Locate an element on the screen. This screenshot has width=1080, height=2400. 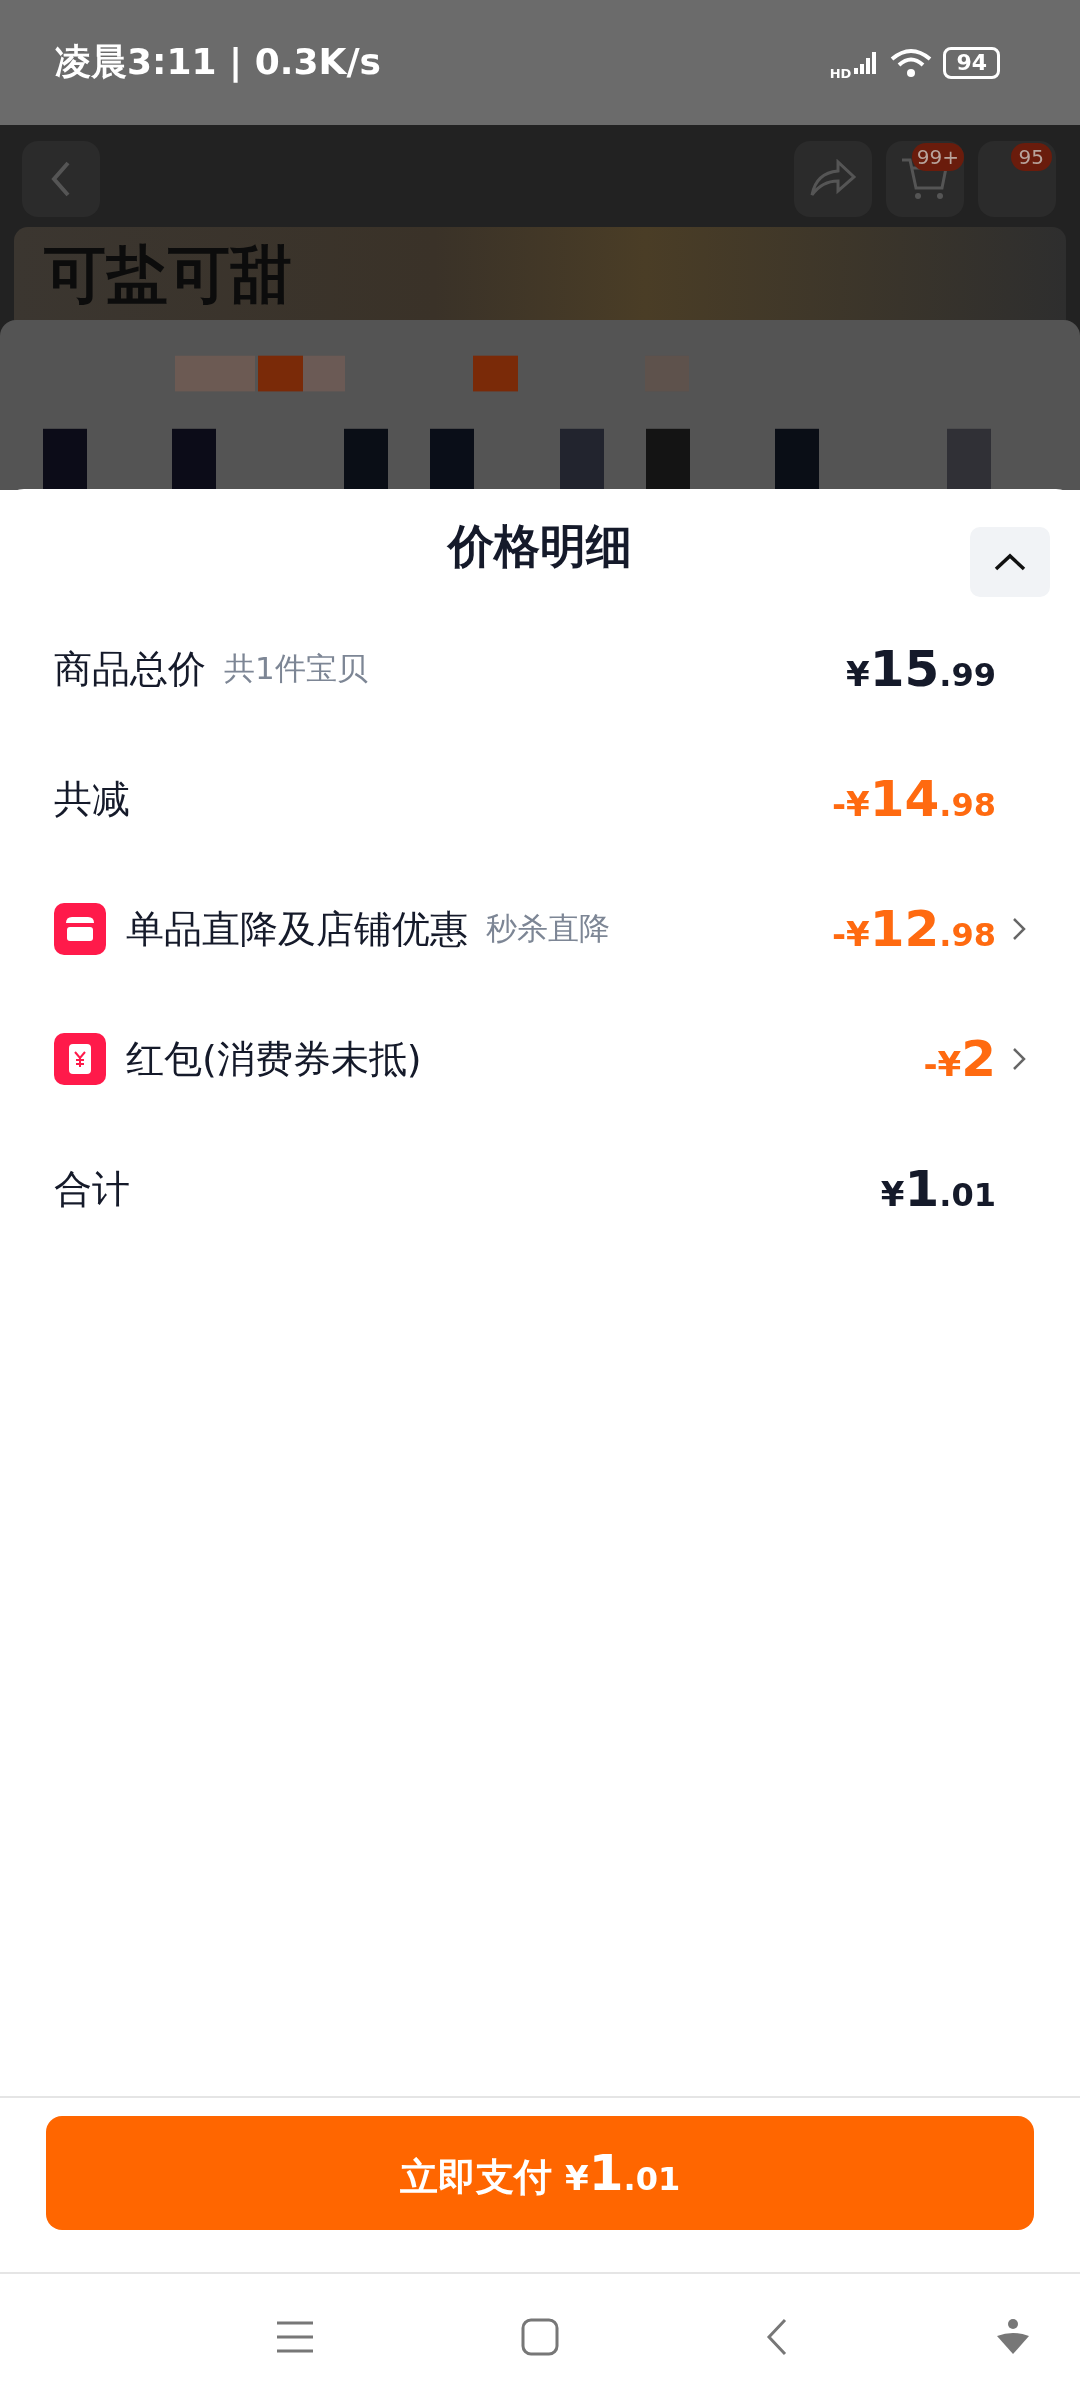
network-label: HD is located at coordinates (840, 73).